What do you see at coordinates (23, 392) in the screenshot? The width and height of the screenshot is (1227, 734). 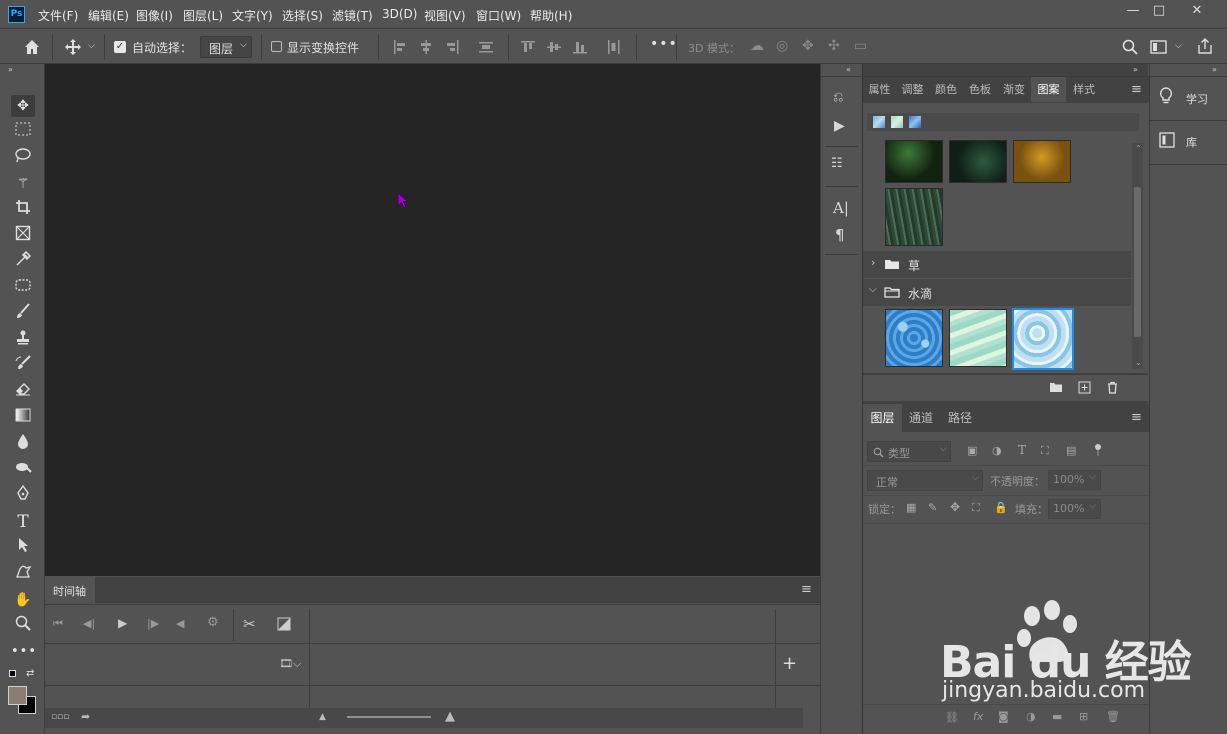 I see `eraser-tool-icon` at bounding box center [23, 392].